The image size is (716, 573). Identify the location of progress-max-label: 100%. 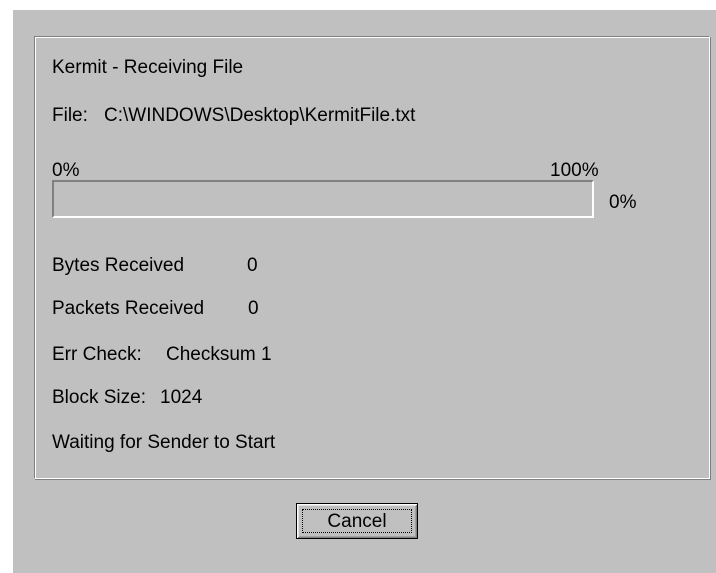
(574, 170).